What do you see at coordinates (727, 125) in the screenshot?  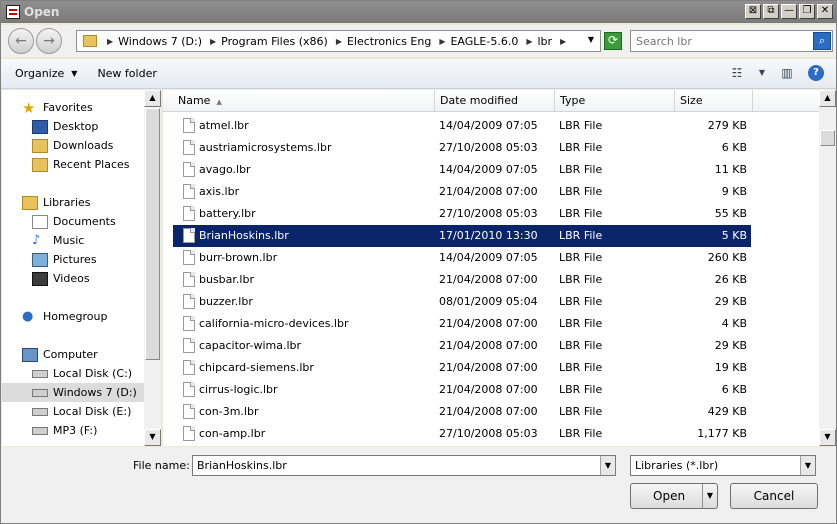 I see `file-size: 279 KB` at bounding box center [727, 125].